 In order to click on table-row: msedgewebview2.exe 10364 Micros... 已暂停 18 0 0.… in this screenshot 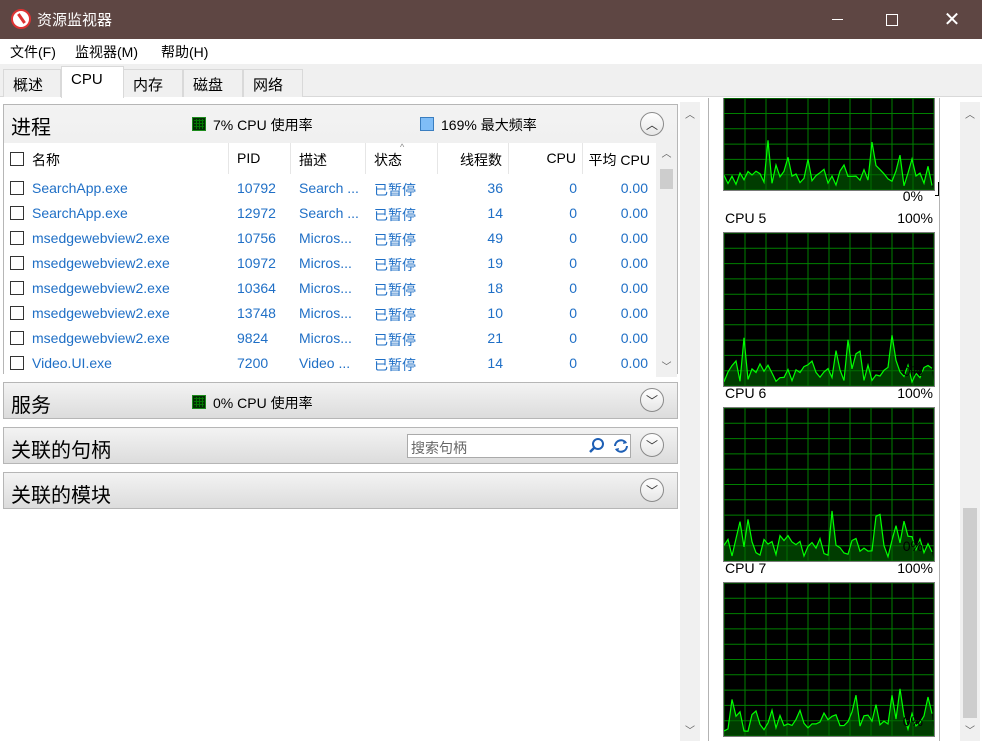, I will do `click(330, 288)`.